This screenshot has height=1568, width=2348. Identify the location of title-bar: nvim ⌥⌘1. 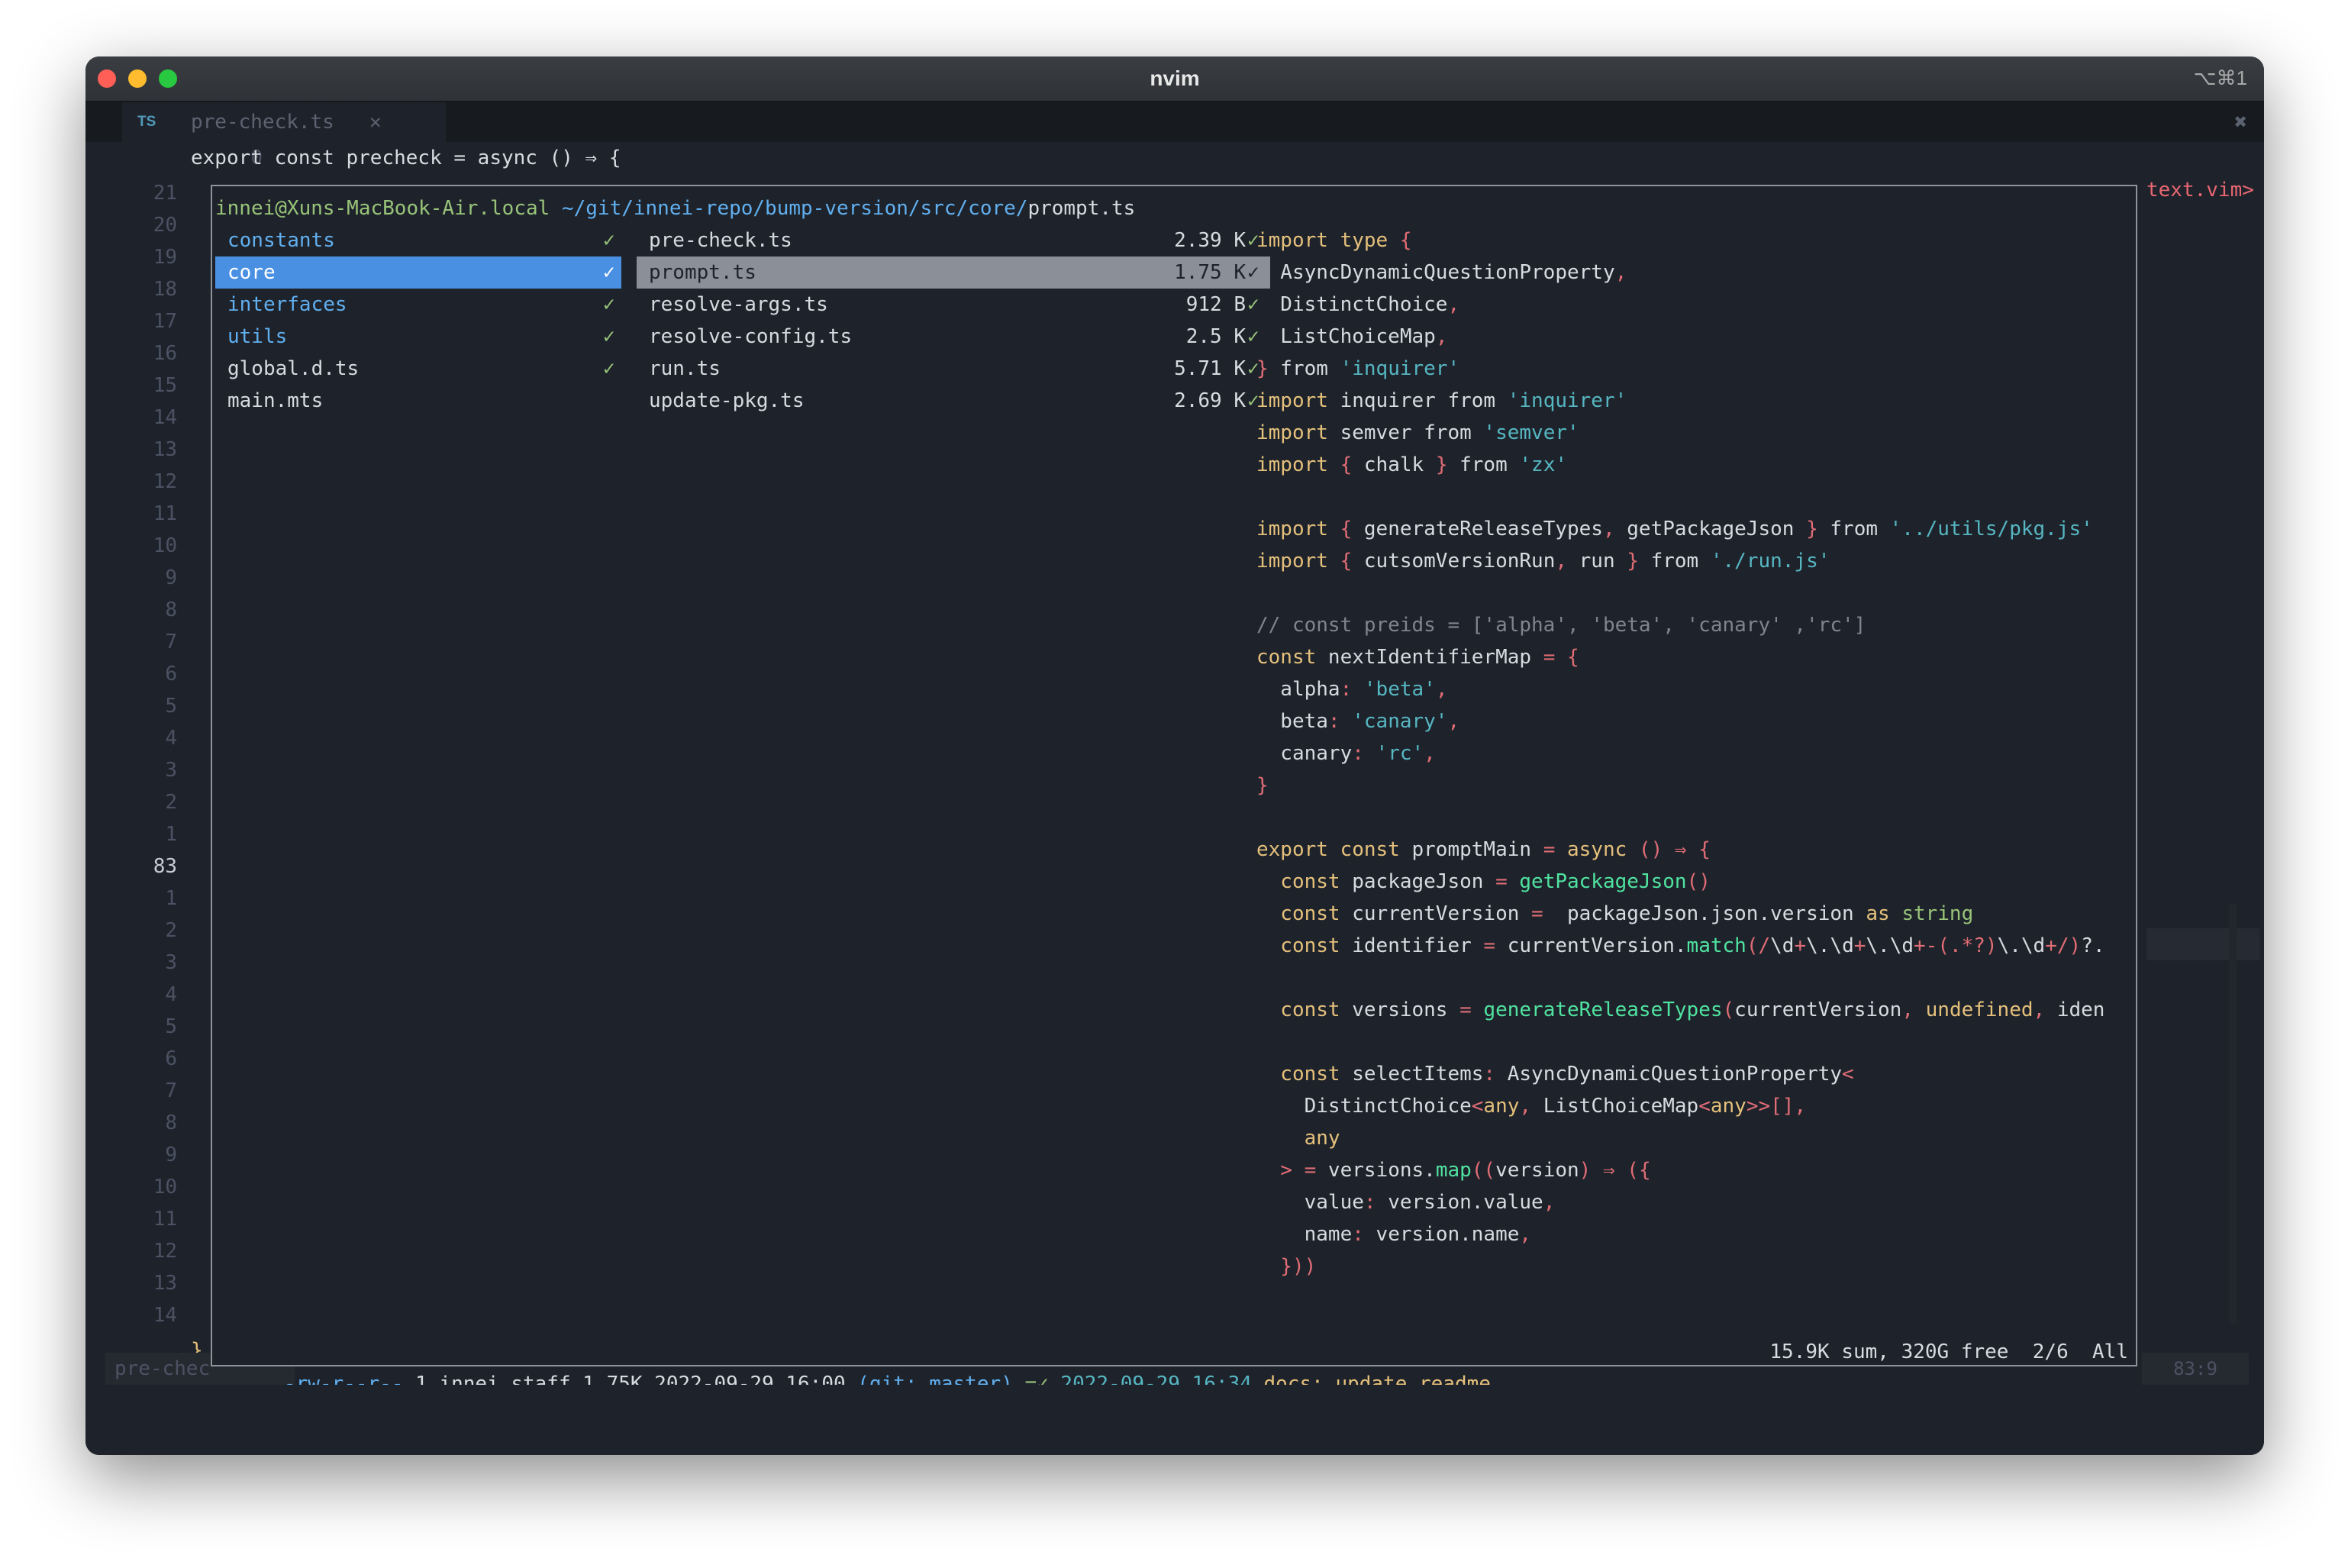
(1174, 79).